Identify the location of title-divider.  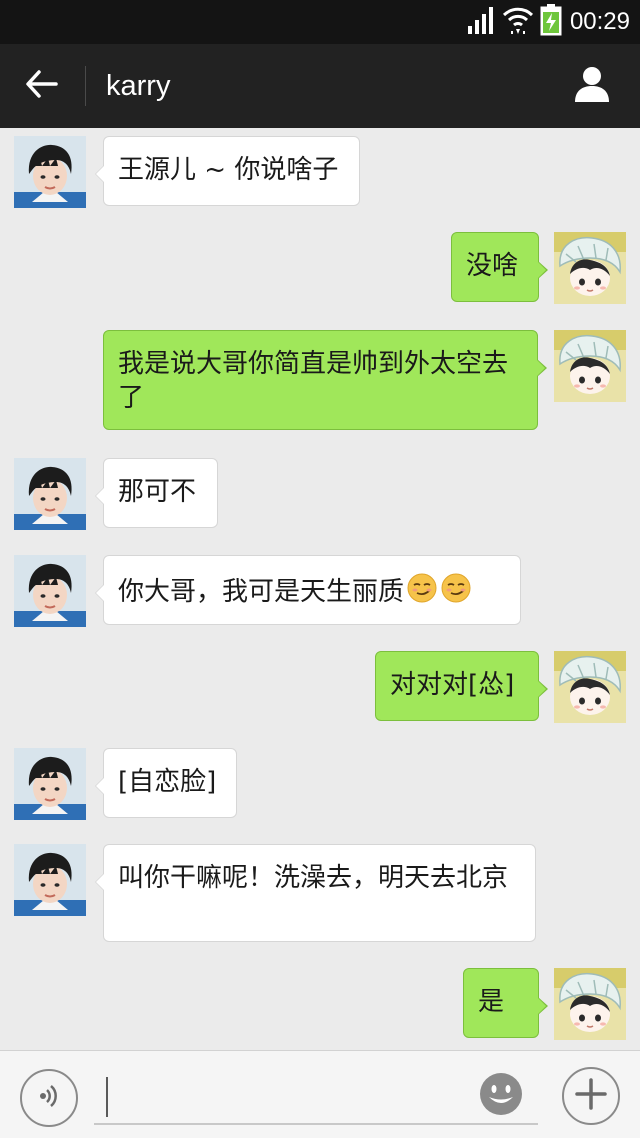
(85, 86).